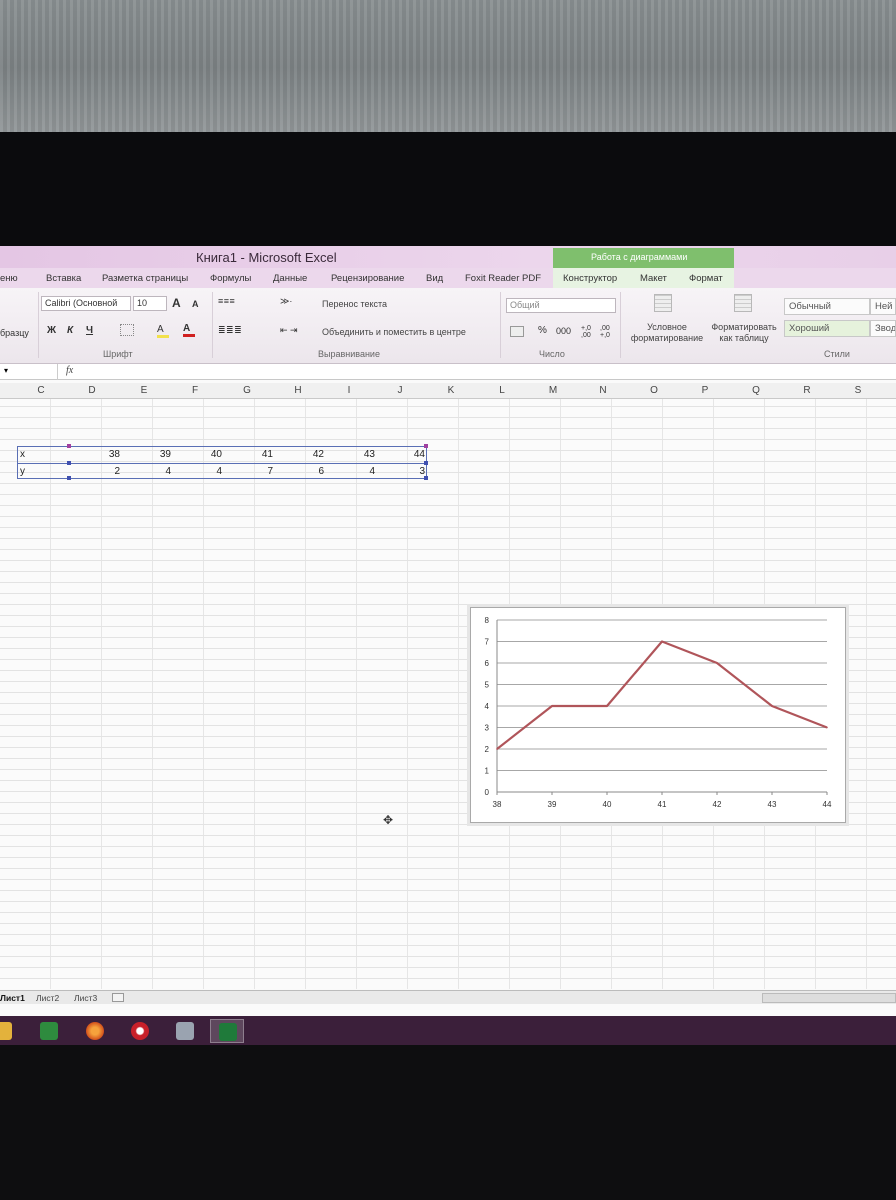 The height and width of the screenshot is (1200, 896). Describe the element at coordinates (609, 332) in the screenshot. I see `decrease-decimal-button: ,00 +,0` at that location.